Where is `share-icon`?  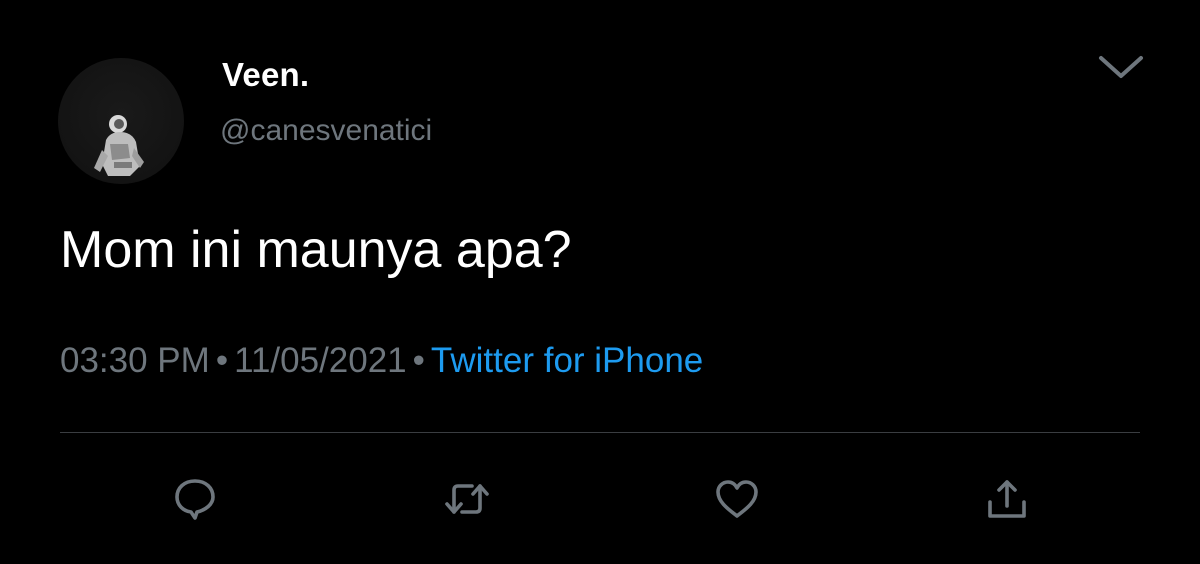 share-icon is located at coordinates (1007, 499).